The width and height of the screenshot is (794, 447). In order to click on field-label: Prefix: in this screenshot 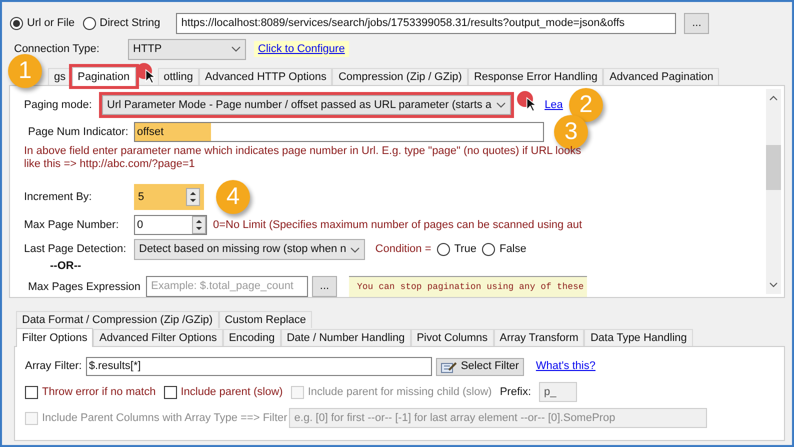, I will do `click(516, 392)`.